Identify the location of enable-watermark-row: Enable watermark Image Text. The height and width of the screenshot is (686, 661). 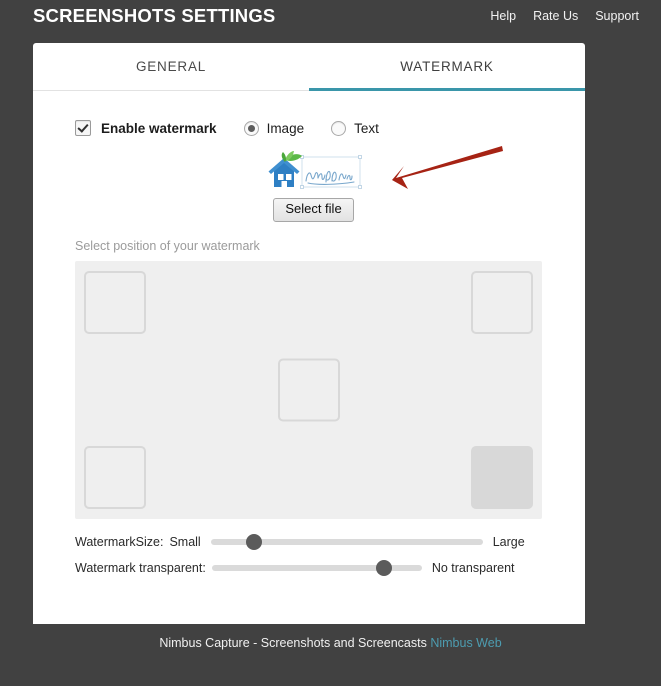
(313, 128).